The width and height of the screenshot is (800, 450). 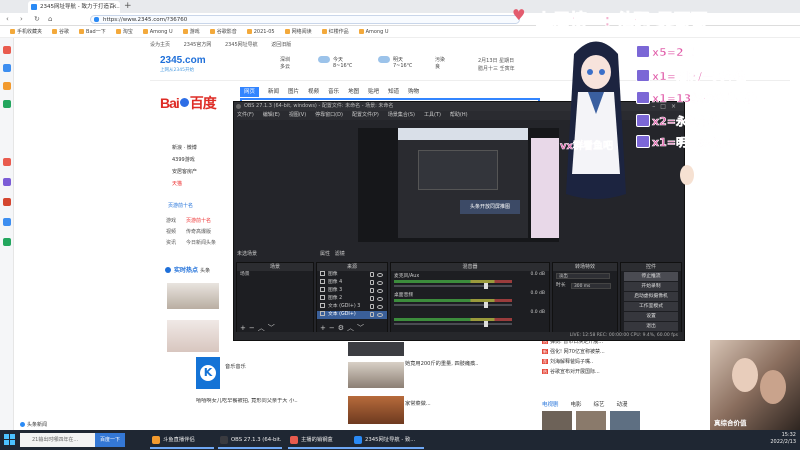 I want to click on url-input: https://www.2345.com/?36760, so click(x=305, y=19).